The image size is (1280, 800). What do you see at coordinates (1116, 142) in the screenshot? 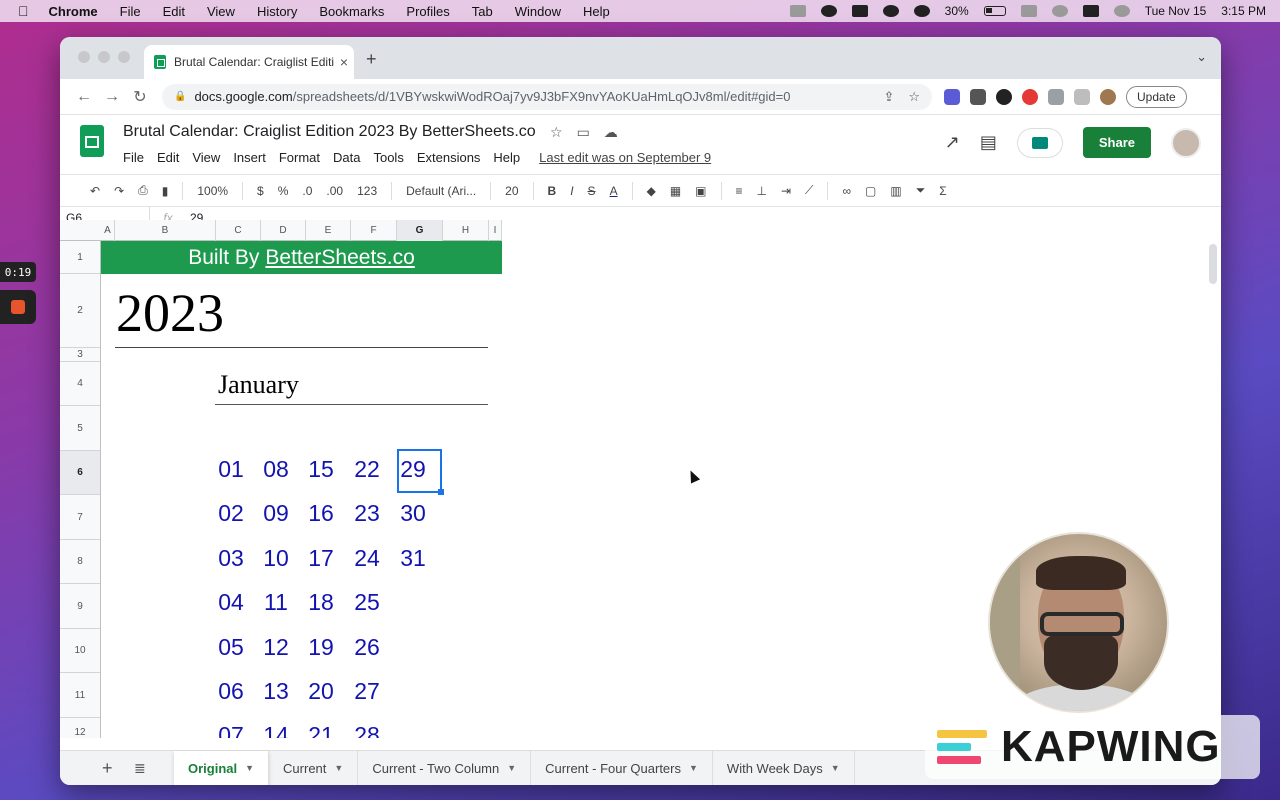
I see `share-button: Share` at bounding box center [1116, 142].